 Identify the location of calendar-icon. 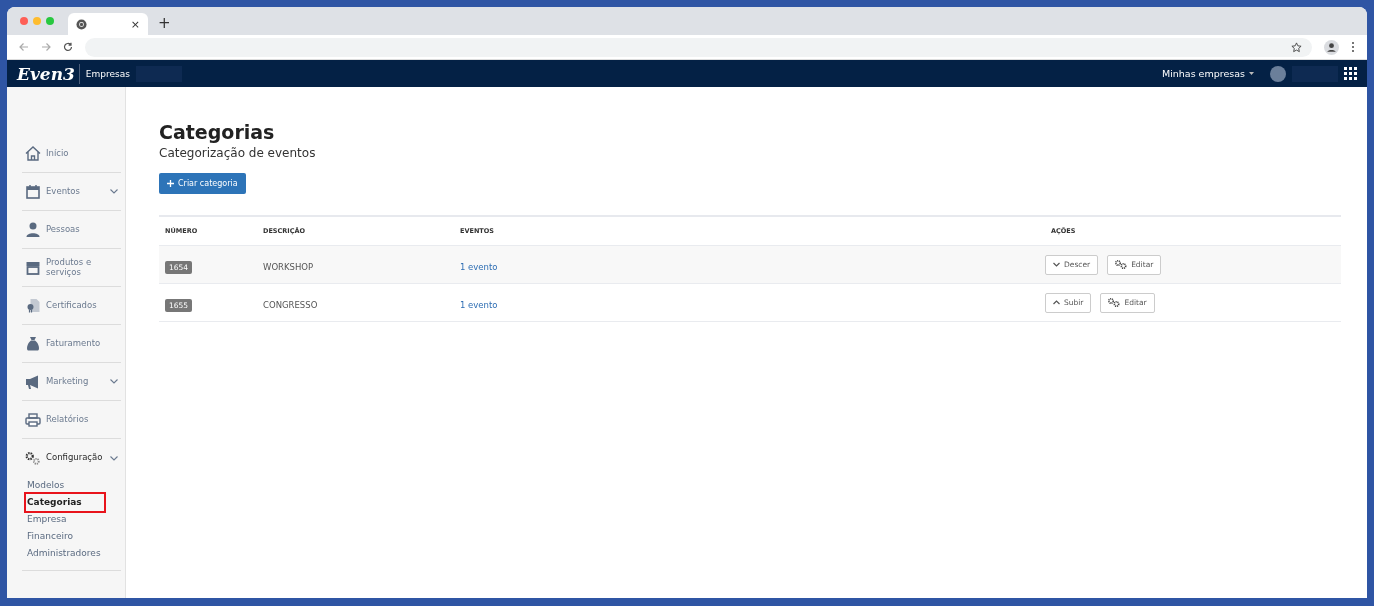
(33, 191).